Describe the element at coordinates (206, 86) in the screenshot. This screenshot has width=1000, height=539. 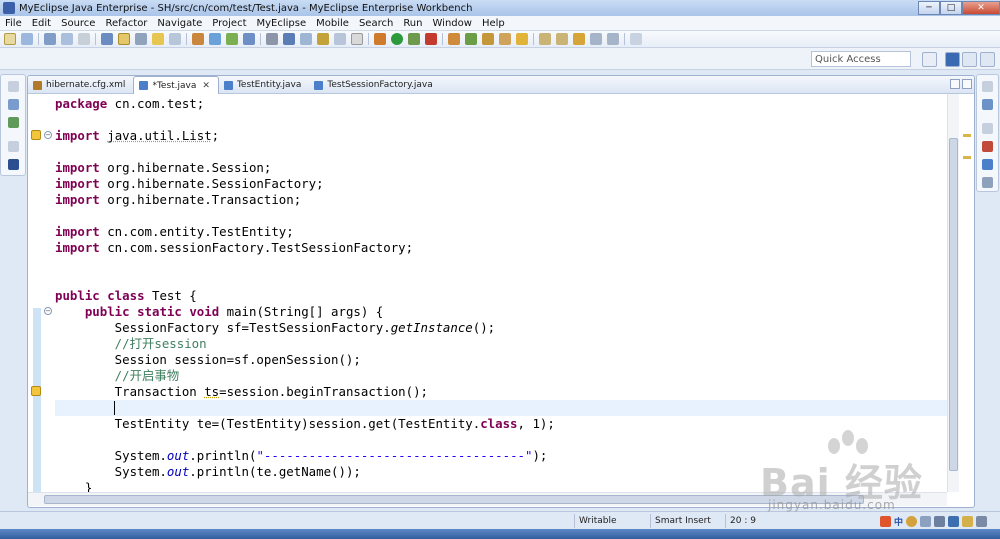
I see `close-tab-icon: ✕` at that location.